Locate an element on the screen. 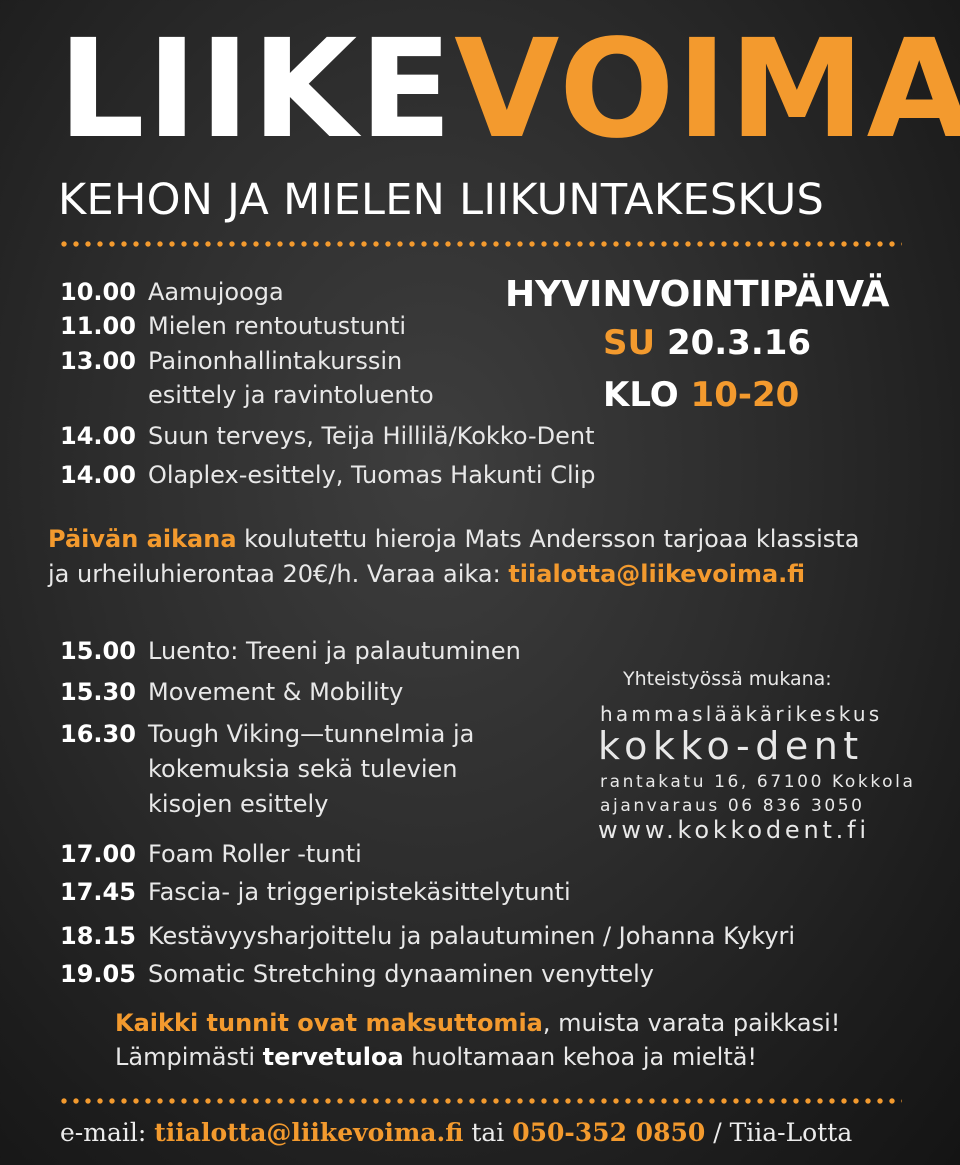  logo-part-voima: VOIMA is located at coordinates (707, 90).